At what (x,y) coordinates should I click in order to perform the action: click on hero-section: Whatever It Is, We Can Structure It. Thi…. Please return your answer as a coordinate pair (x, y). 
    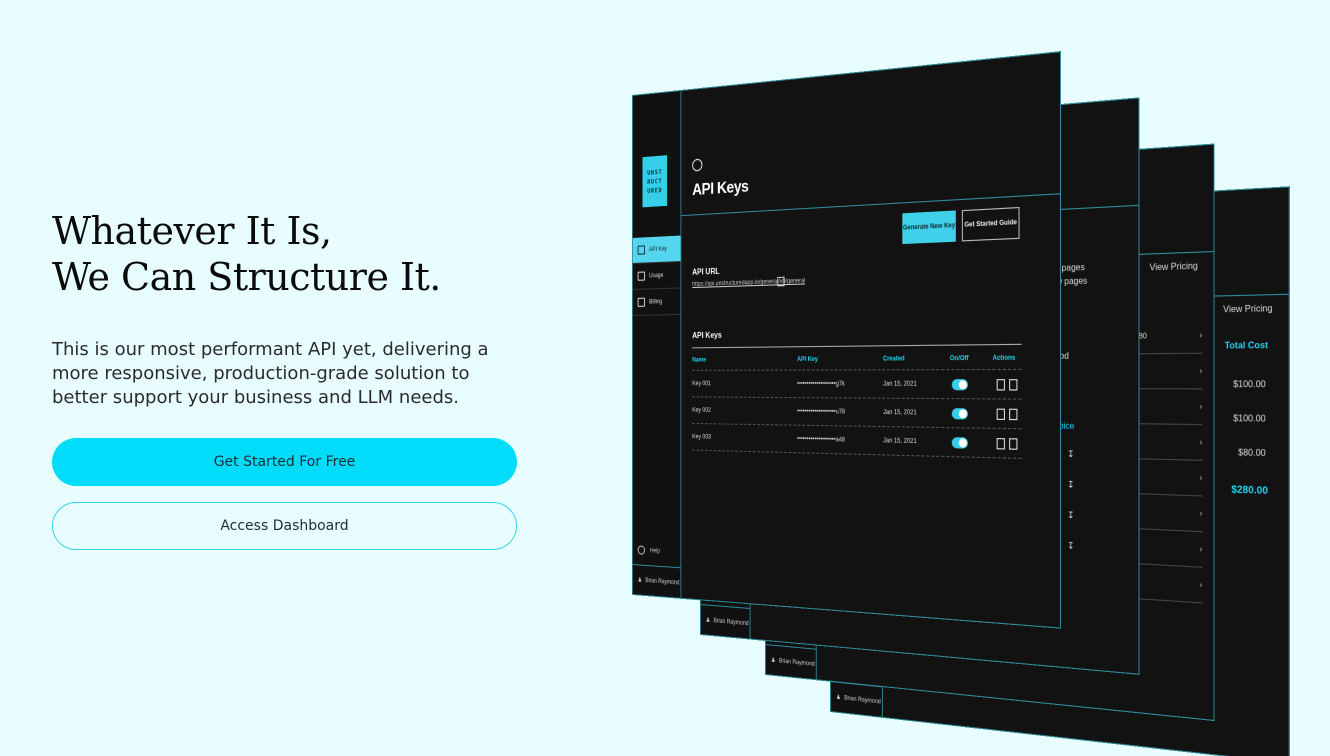
    Looking at the image, I should click on (292, 309).